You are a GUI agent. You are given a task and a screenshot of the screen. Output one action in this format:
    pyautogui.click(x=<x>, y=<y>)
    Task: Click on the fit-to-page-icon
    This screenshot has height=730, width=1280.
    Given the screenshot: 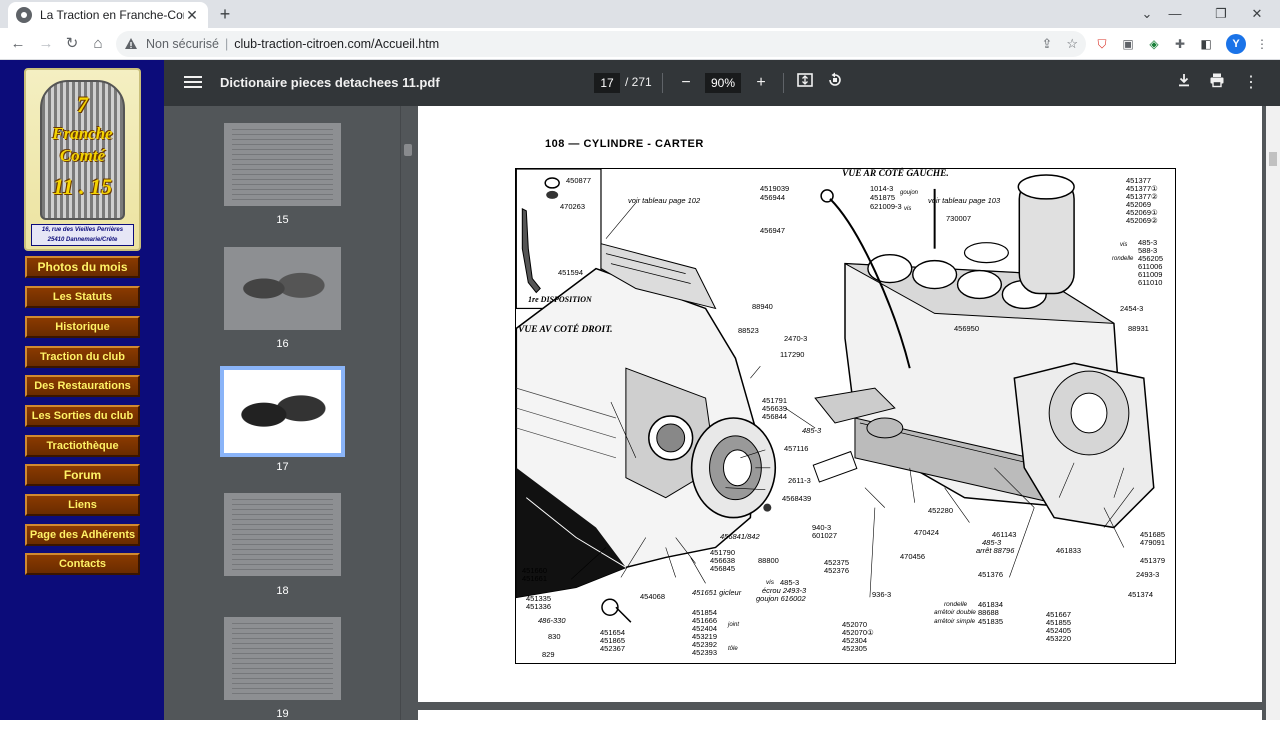 What is the action you would take?
    pyautogui.click(x=805, y=83)
    